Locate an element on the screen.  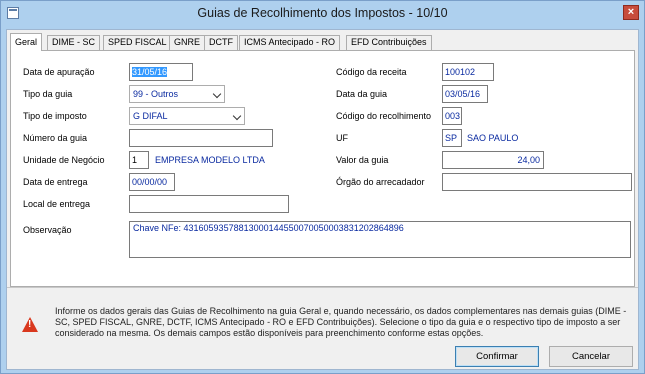
tab-geral: Geral is located at coordinates (26, 42).